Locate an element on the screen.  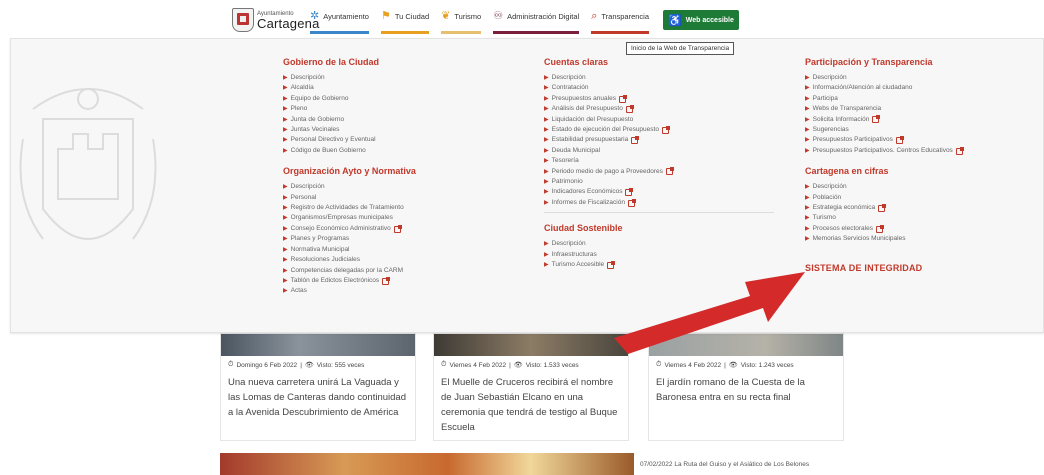
menu-link: ▶ Tesorería is located at coordinates (659, 161).